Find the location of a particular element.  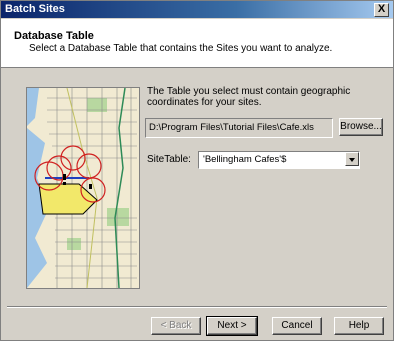

chevron-down-icon is located at coordinates (352, 160).